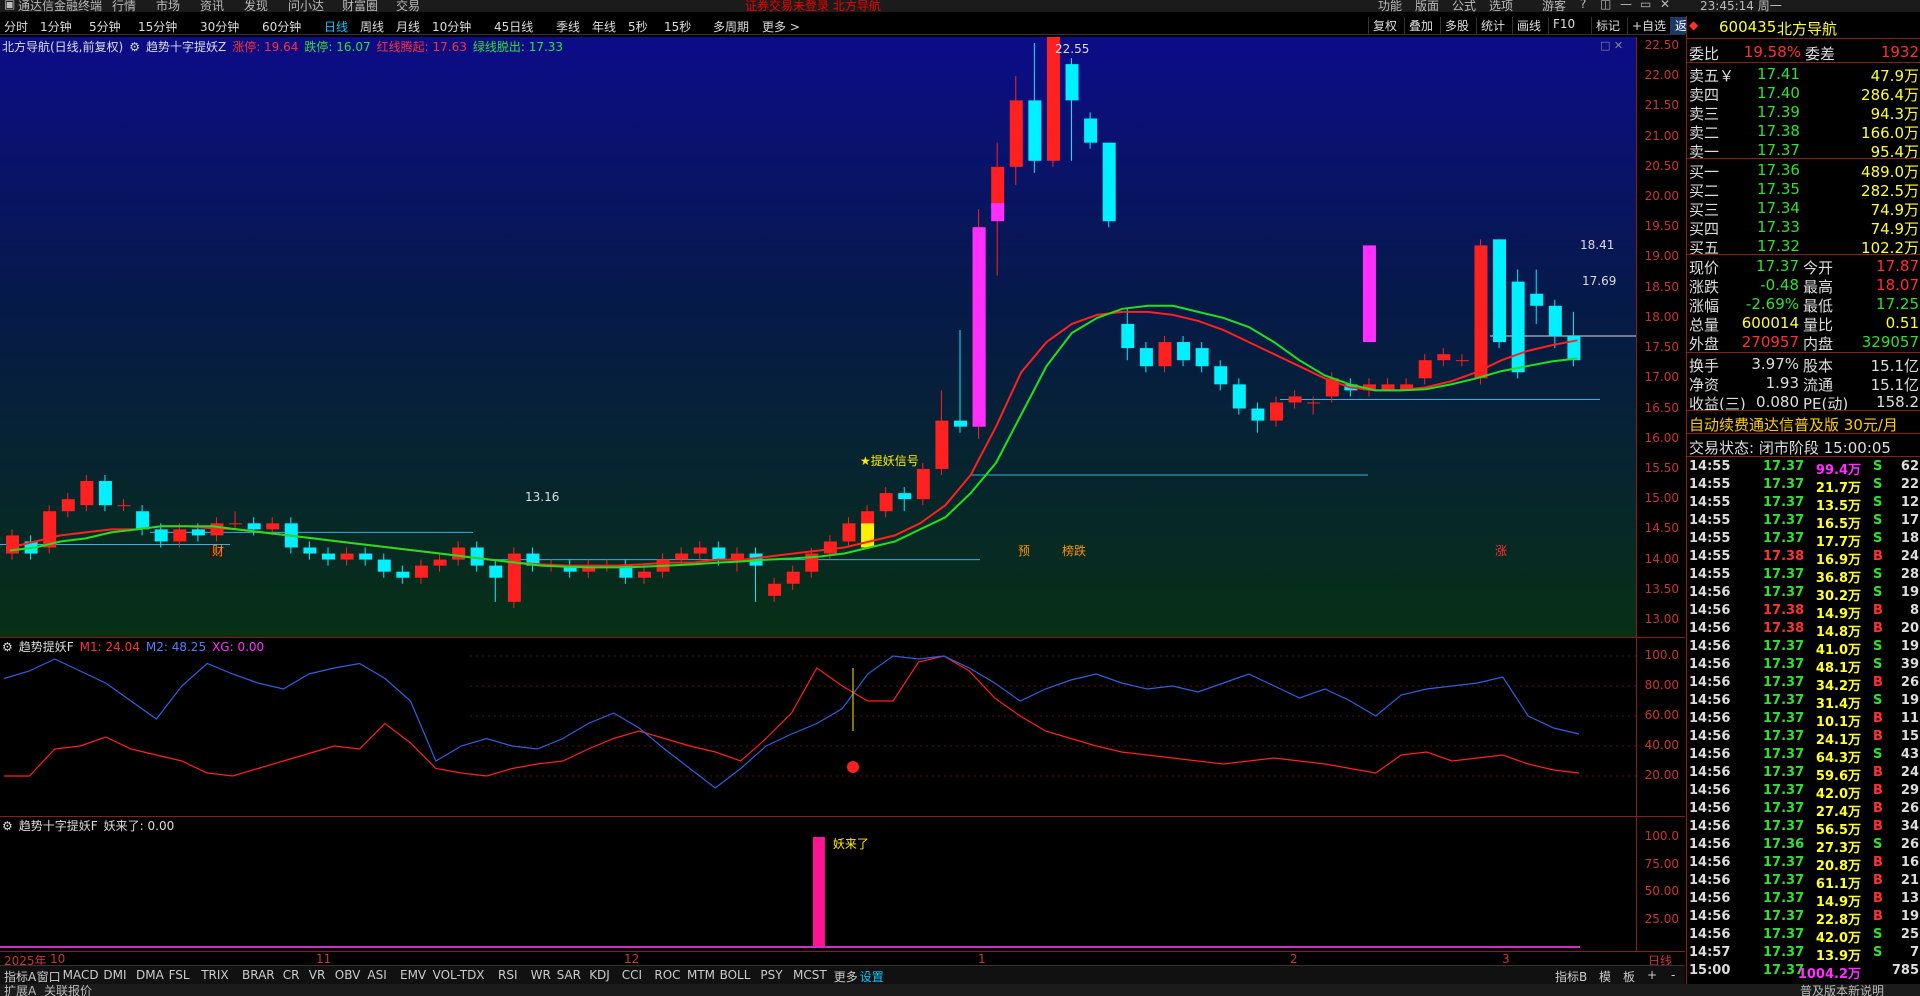 The height and width of the screenshot is (996, 1920). Describe the element at coordinates (731, 26) in the screenshot. I see `period-多周期: 多周期` at that location.